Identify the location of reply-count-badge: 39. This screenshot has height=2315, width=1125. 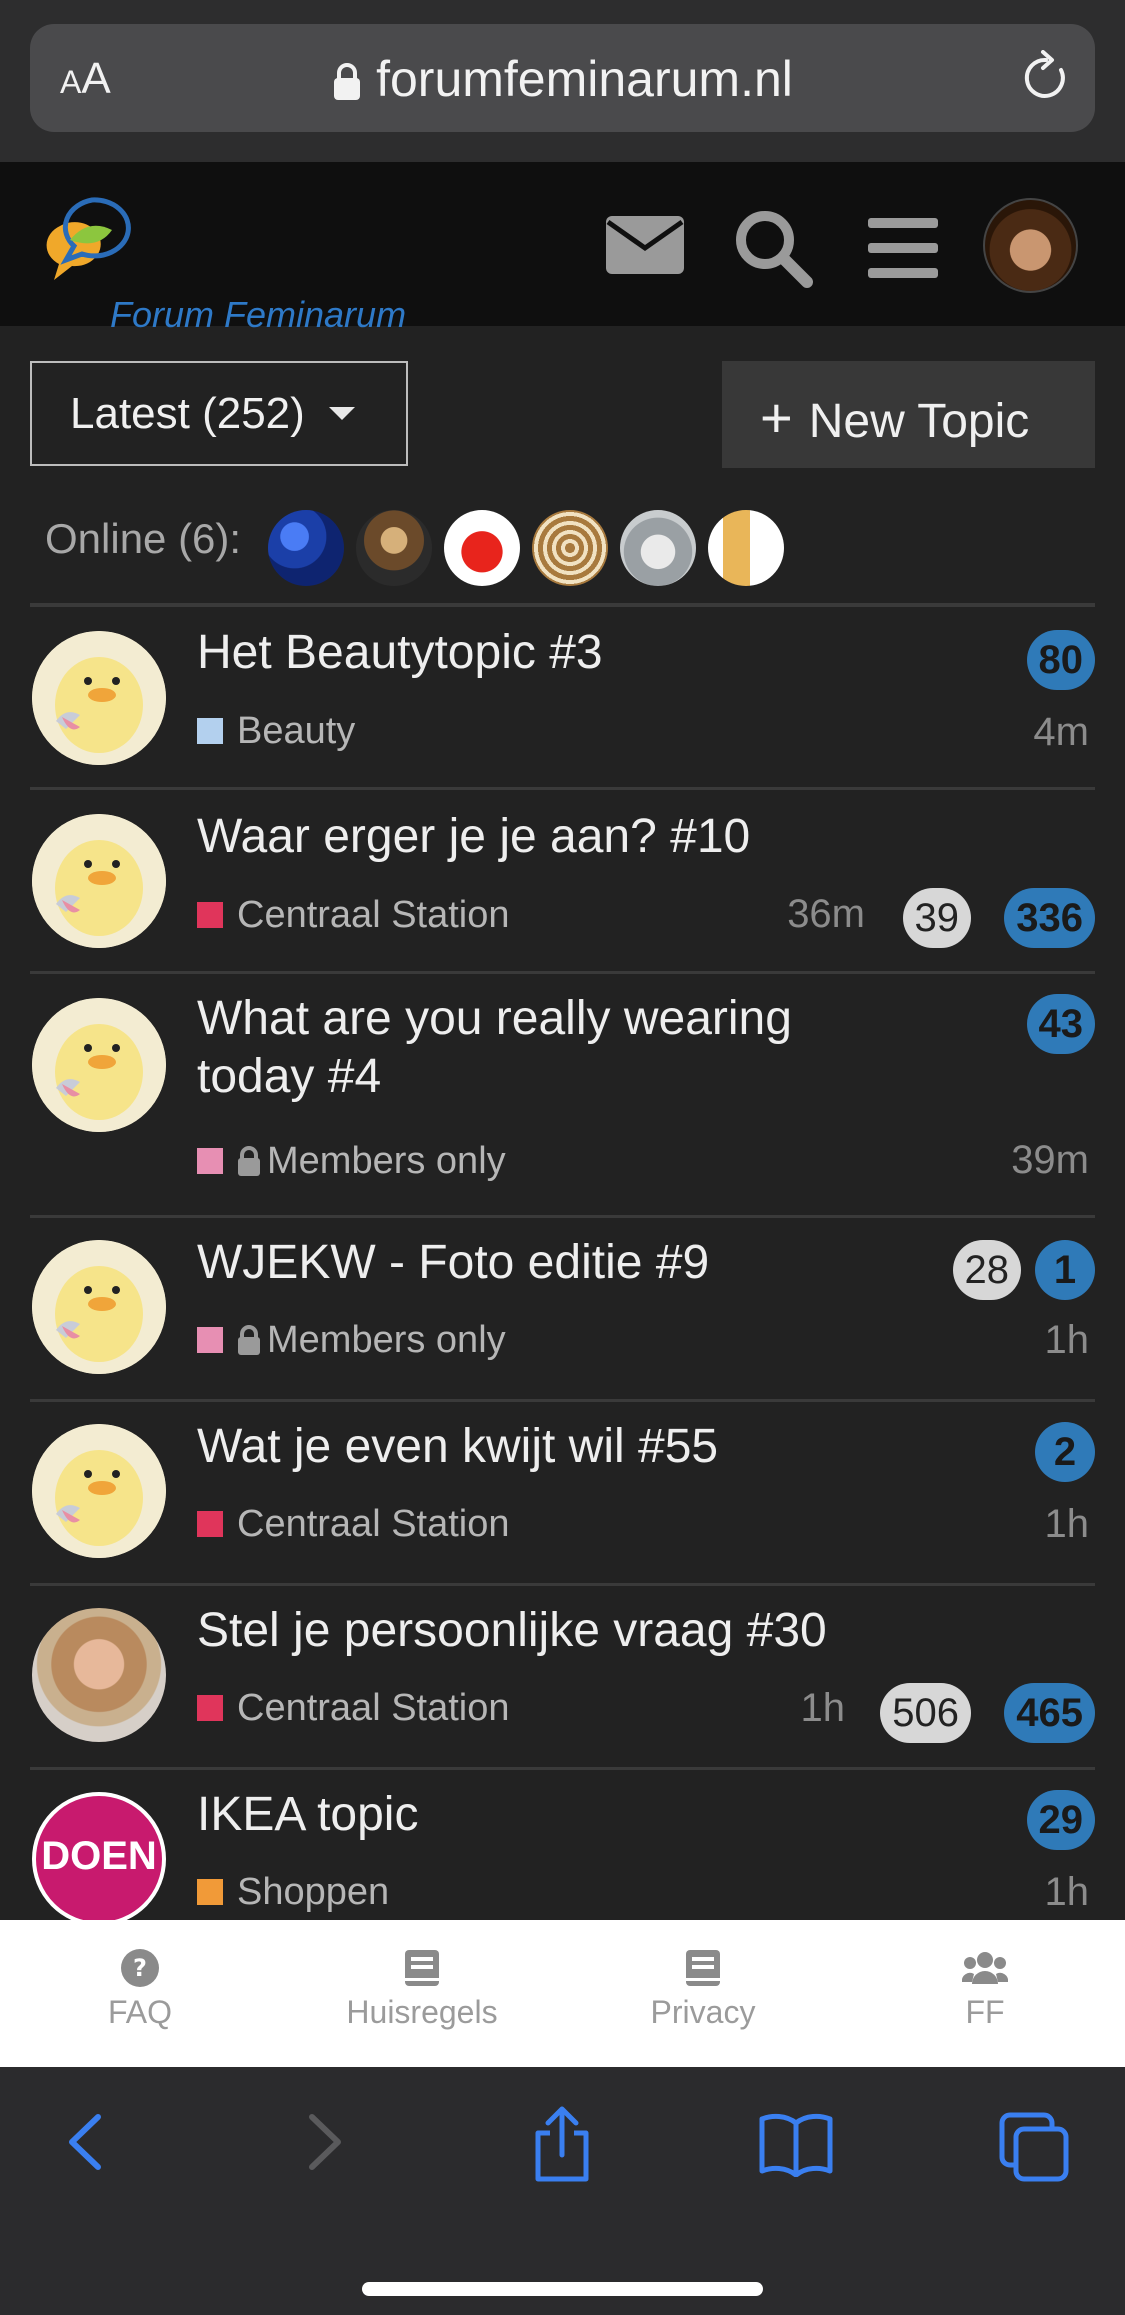
(936, 918).